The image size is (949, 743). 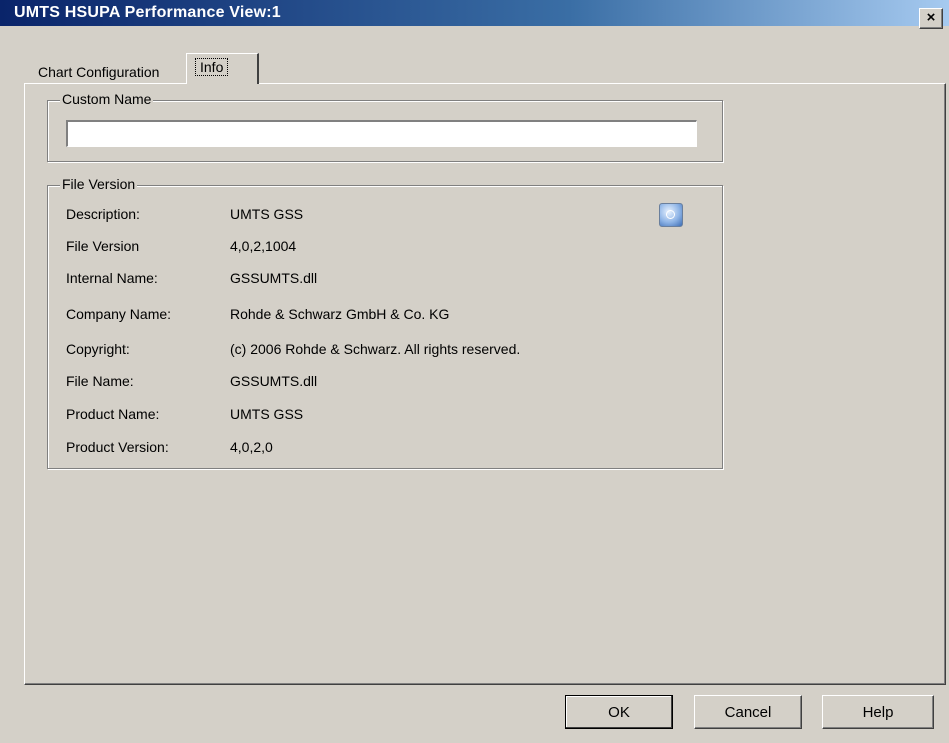 I want to click on info-label: File Name:, so click(x=100, y=381).